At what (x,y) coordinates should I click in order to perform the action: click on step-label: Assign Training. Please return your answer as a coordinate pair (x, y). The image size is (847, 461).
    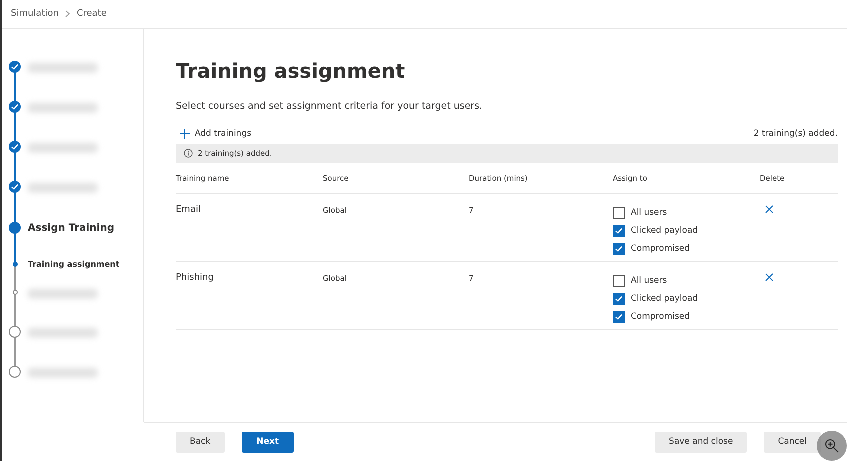
    Looking at the image, I should click on (71, 228).